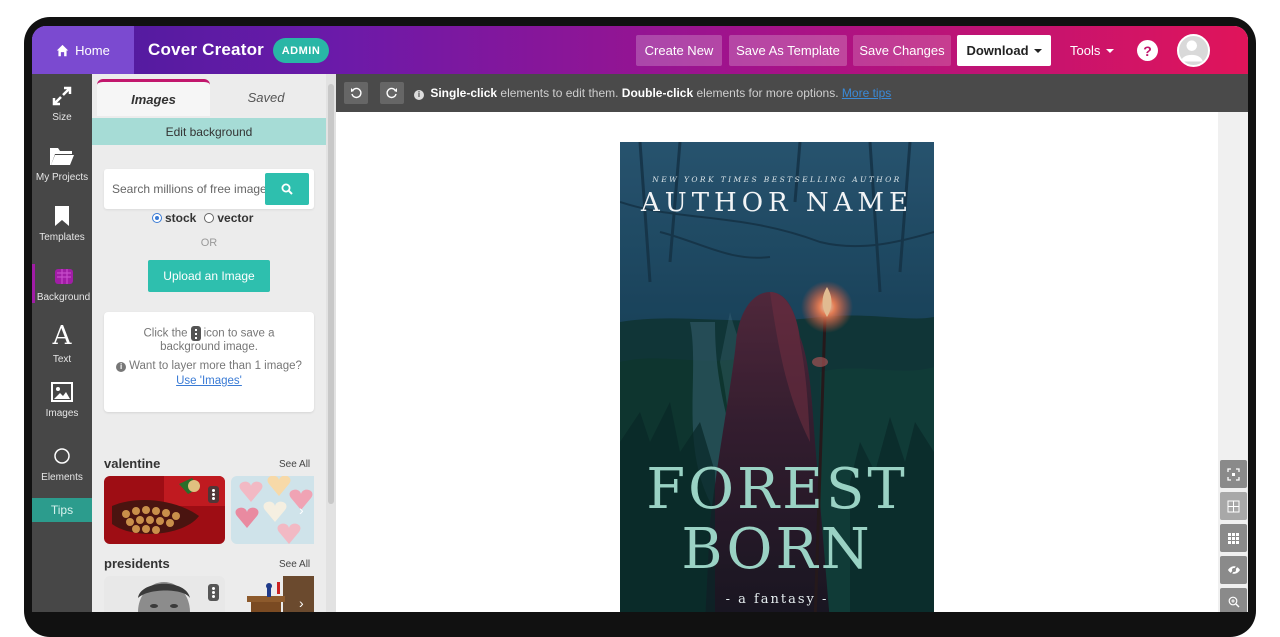 The height and width of the screenshot is (637, 1280). I want to click on rail-item-text: A Text, so click(62, 343).